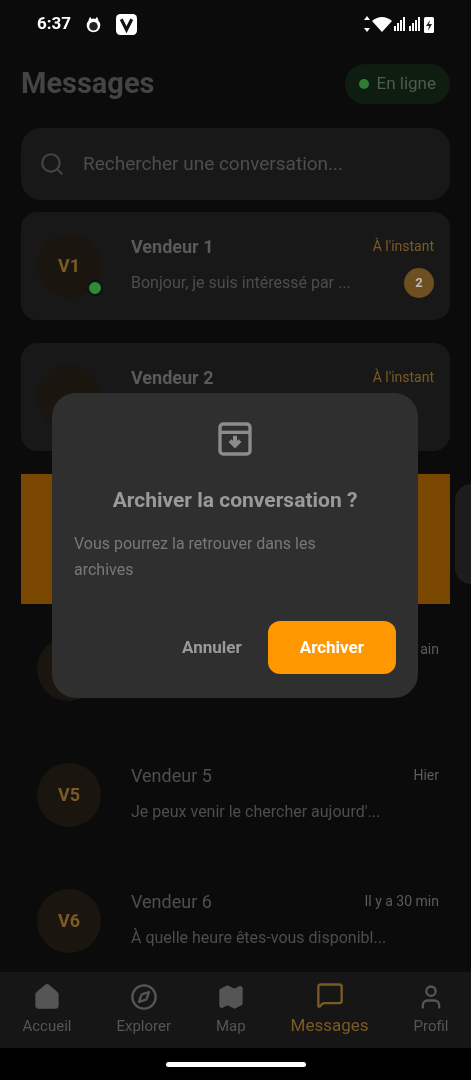 The width and height of the screenshot is (471, 1080). What do you see at coordinates (172, 378) in the screenshot?
I see `contact-name: Vendeur 2` at bounding box center [172, 378].